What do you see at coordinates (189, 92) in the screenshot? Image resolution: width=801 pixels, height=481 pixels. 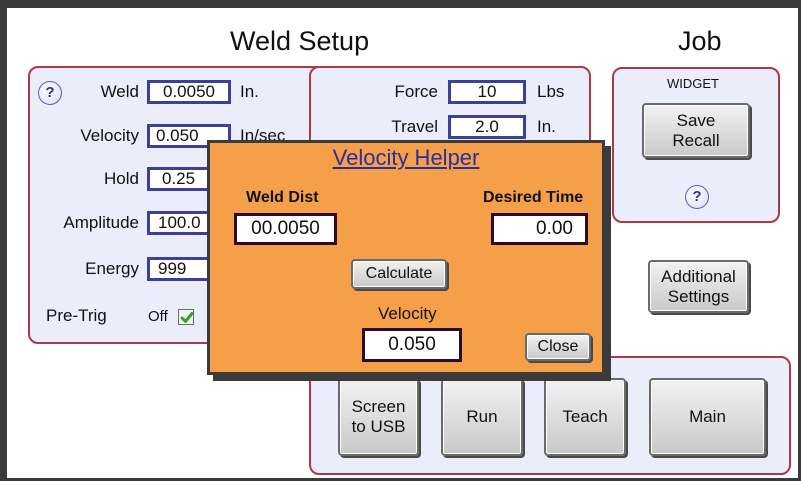 I see `weld-field: 0.0050` at bounding box center [189, 92].